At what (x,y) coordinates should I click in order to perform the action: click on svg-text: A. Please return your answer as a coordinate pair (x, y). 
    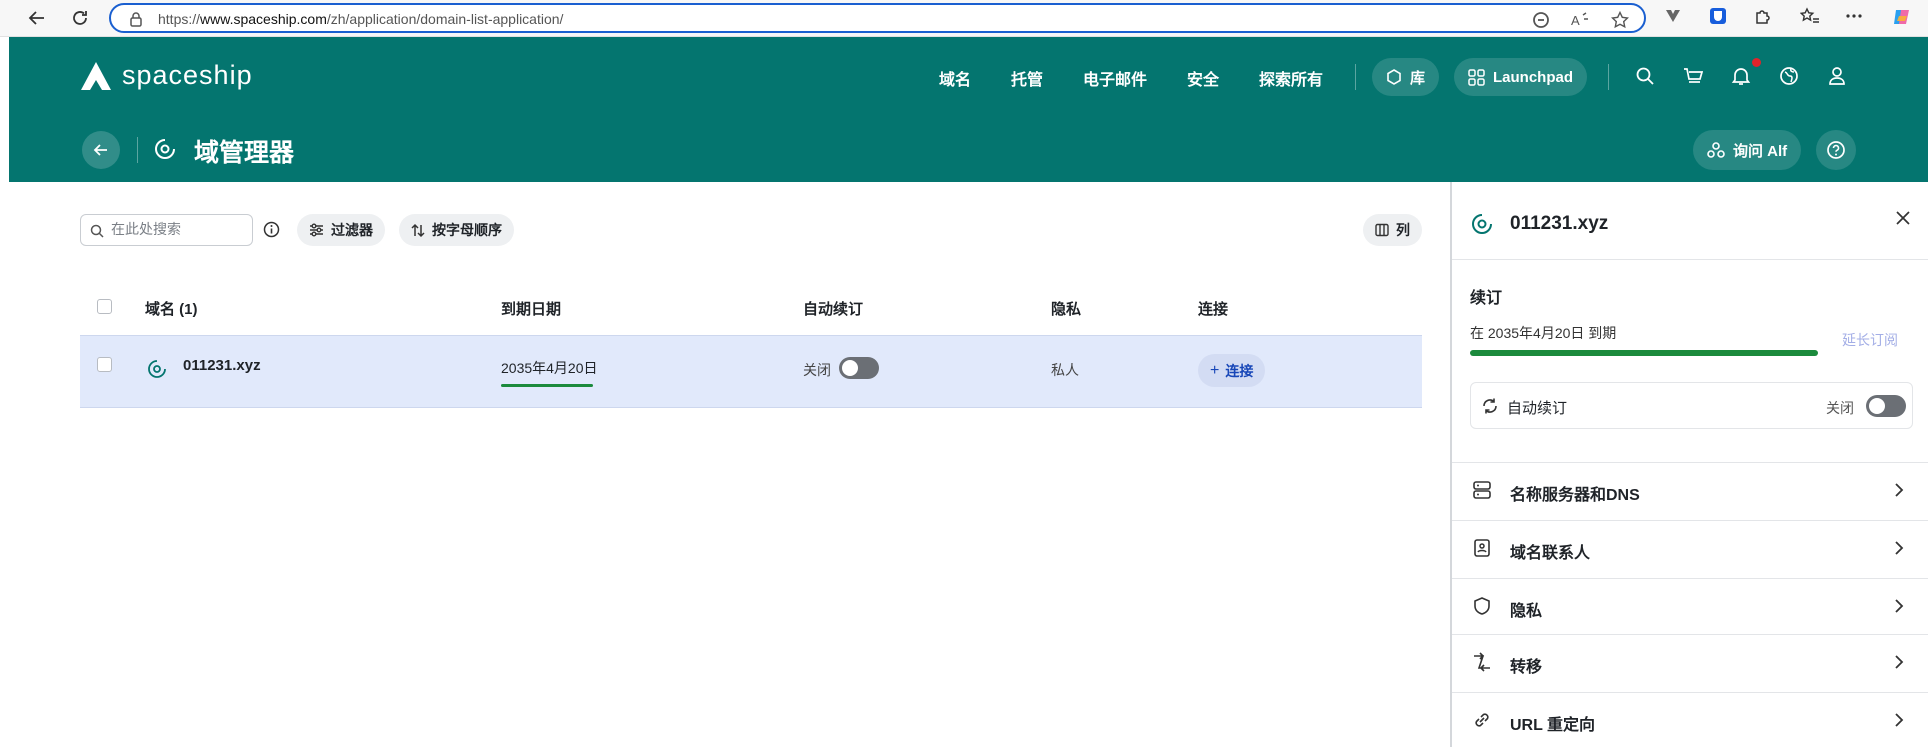
    Looking at the image, I should click on (1575, 20).